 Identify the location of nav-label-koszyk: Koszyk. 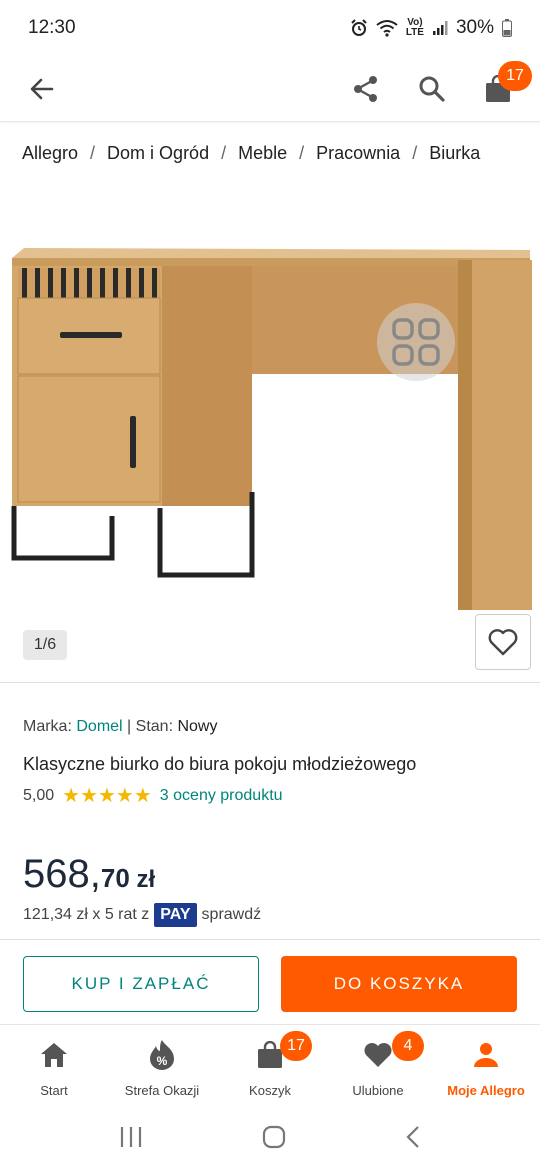
(270, 1090).